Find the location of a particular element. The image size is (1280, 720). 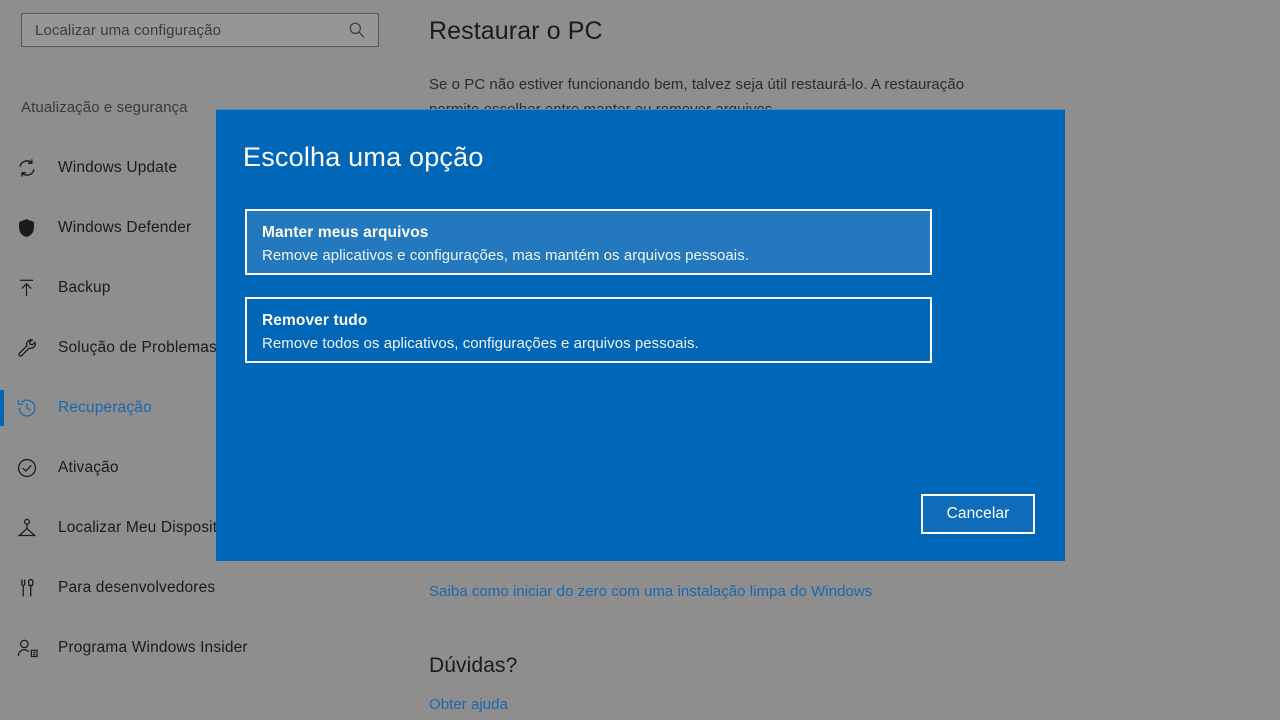

sidebar-item-label: Para desenvolvedores is located at coordinates (137, 587).